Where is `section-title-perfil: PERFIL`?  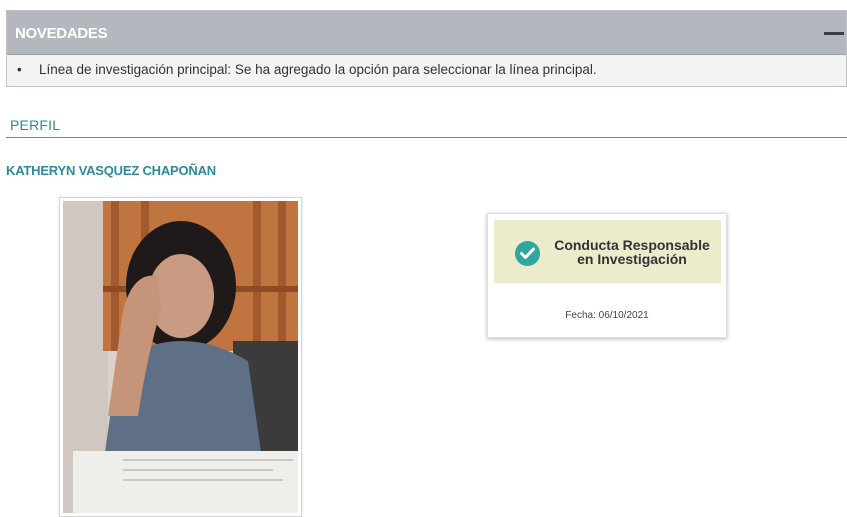
section-title-perfil: PERFIL is located at coordinates (35, 125).